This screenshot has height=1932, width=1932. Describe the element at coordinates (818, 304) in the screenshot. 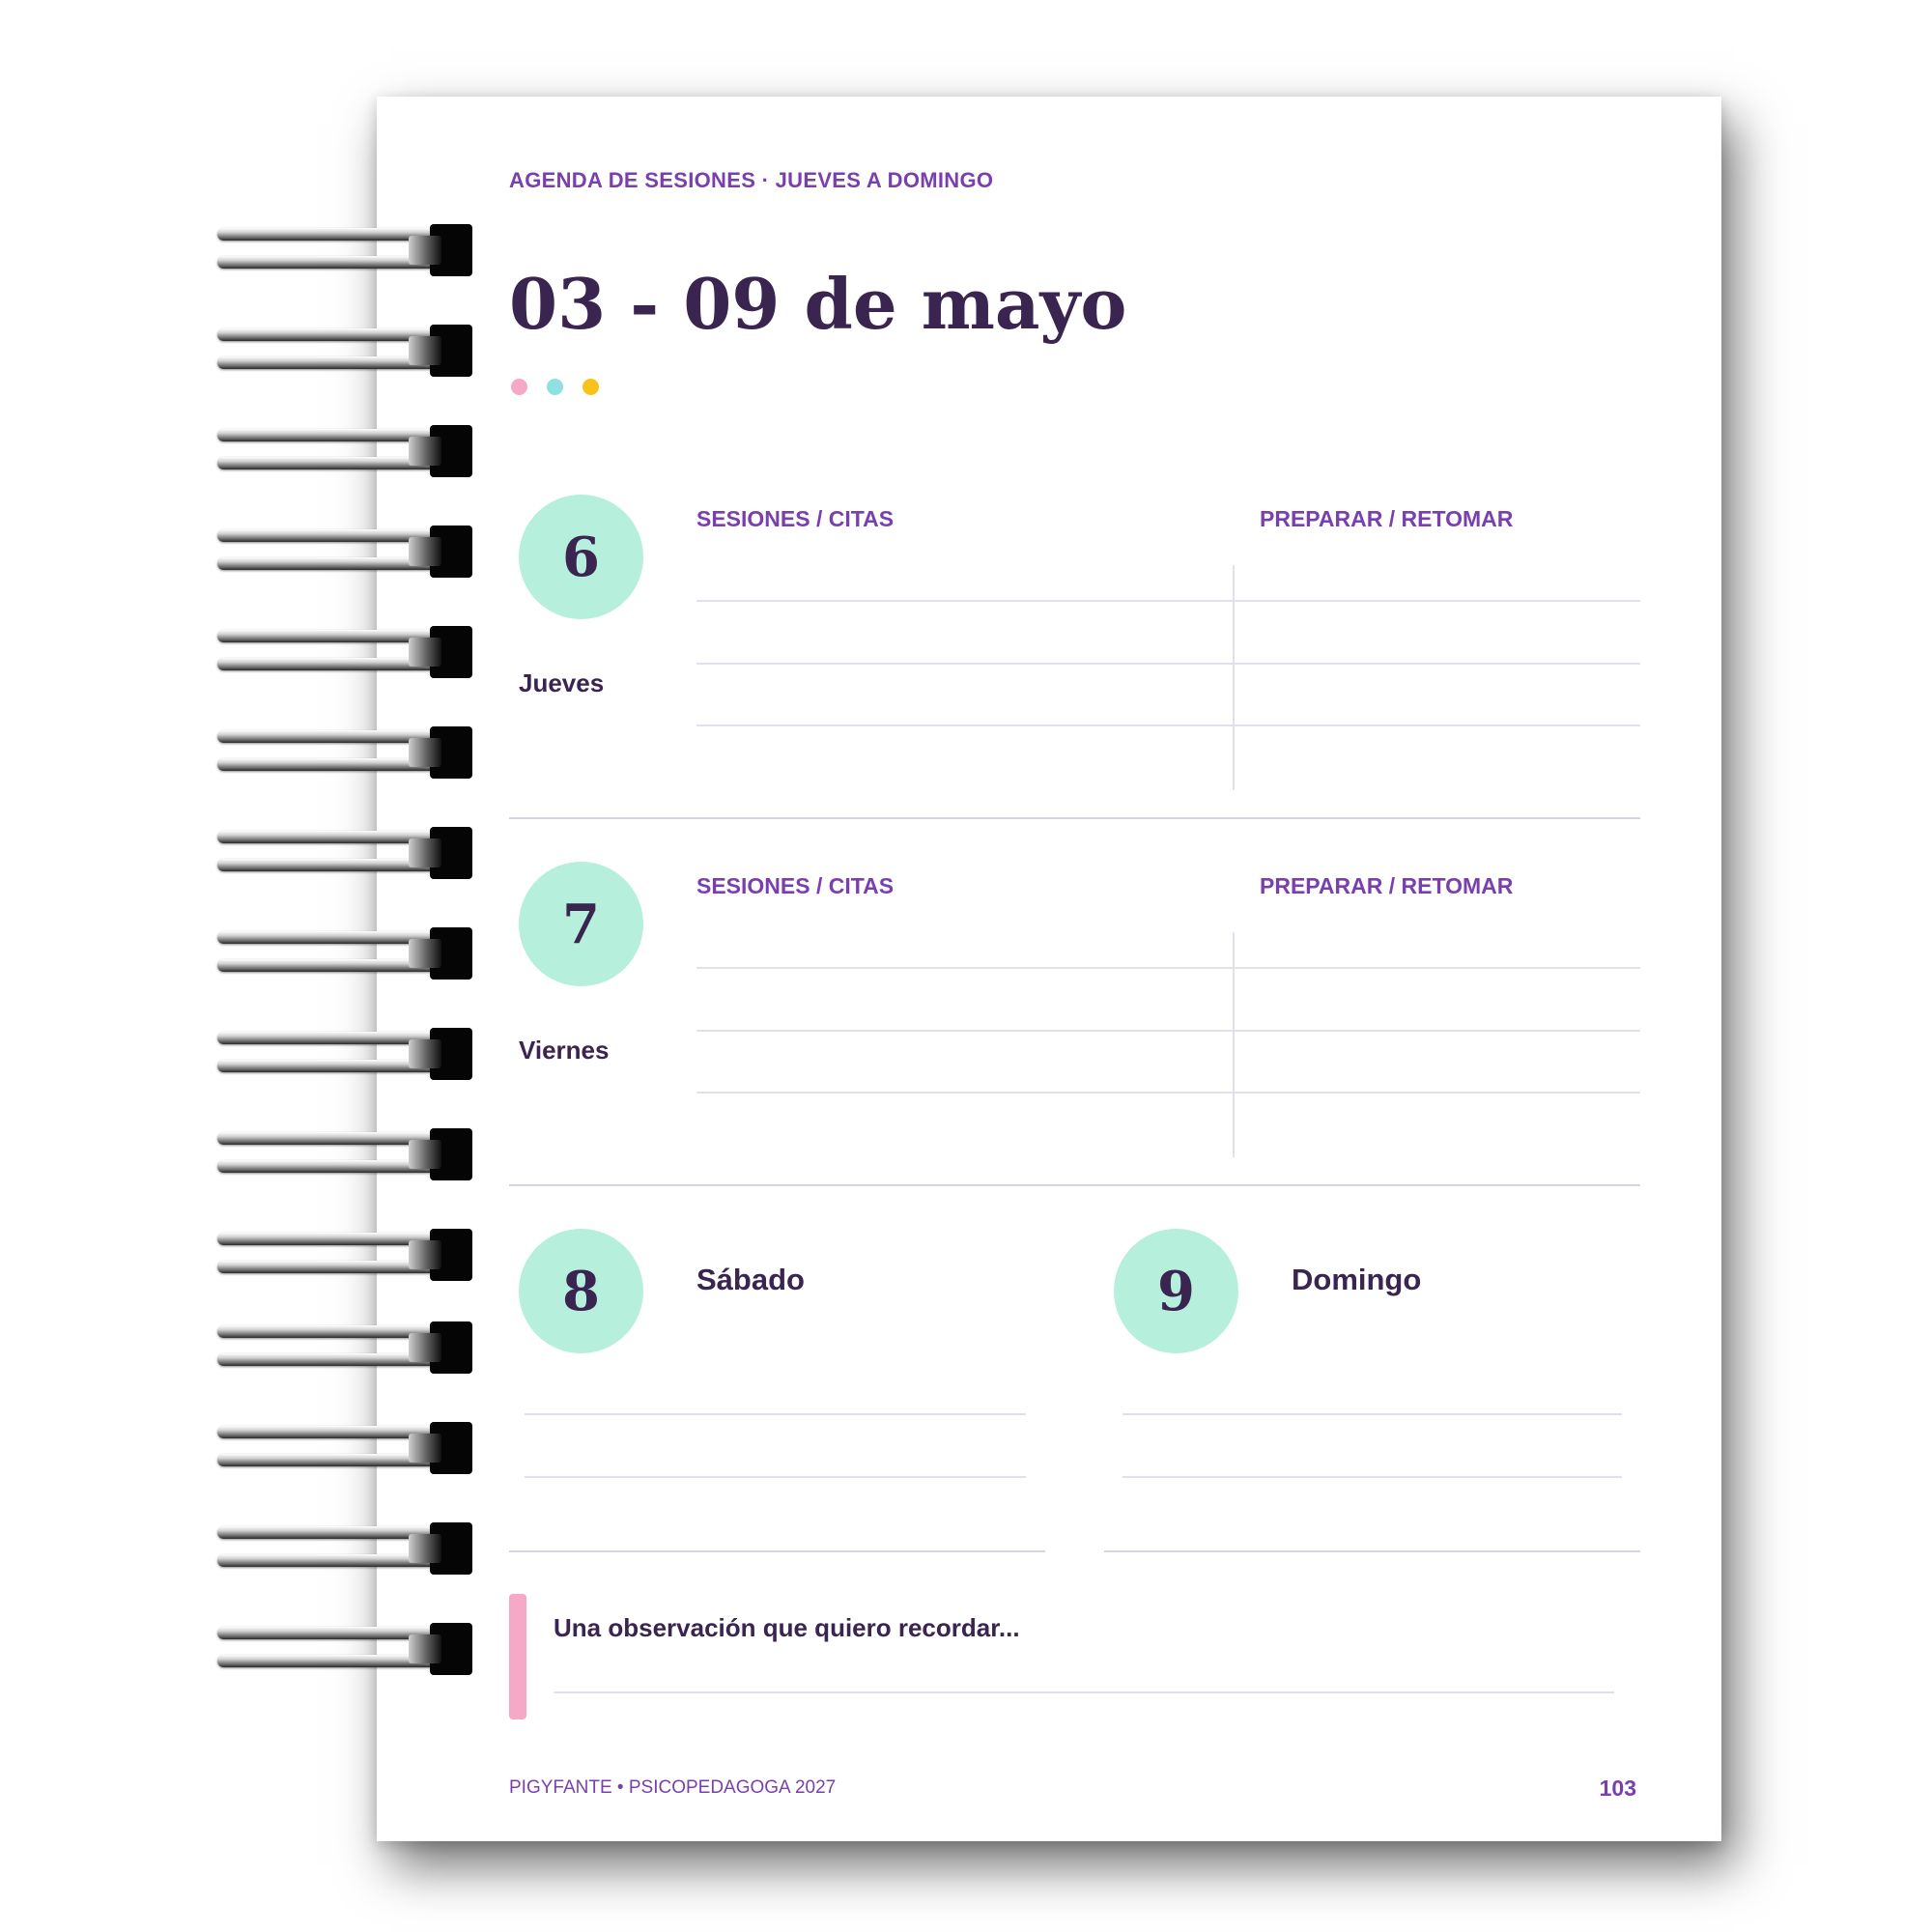

I see `page-title: 03 - 09 de mayo` at that location.